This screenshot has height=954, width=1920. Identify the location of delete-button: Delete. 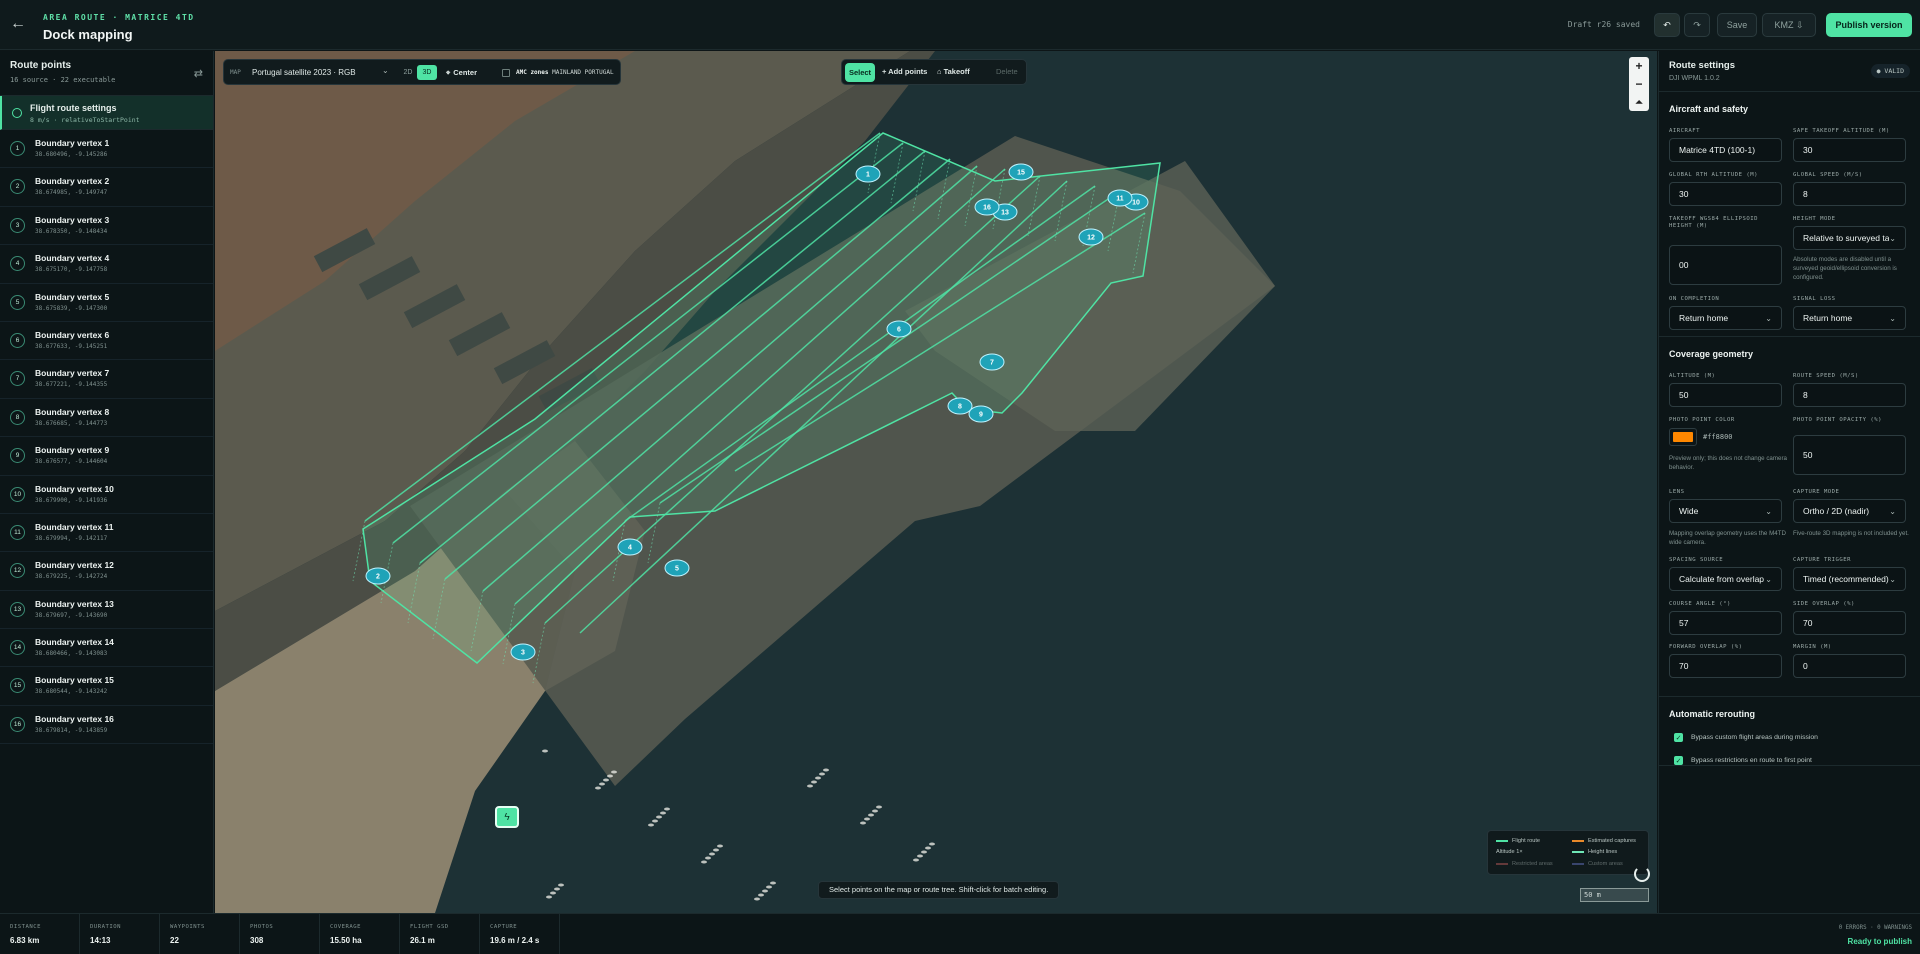
(1007, 71).